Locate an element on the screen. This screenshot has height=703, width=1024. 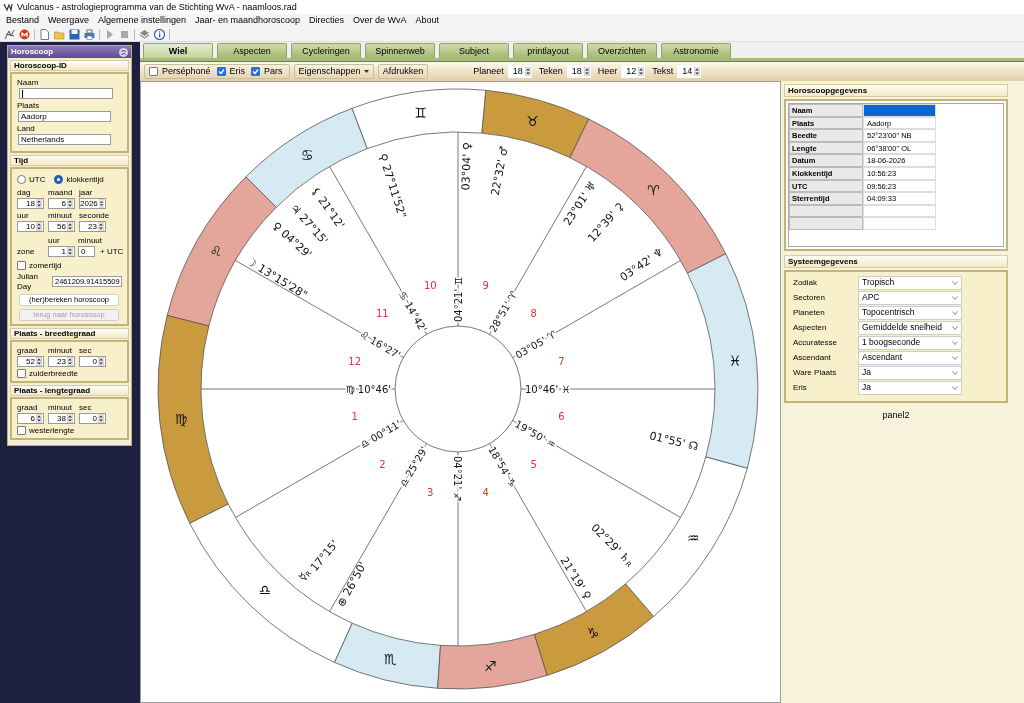
help-icon is located at coordinates (24, 34).